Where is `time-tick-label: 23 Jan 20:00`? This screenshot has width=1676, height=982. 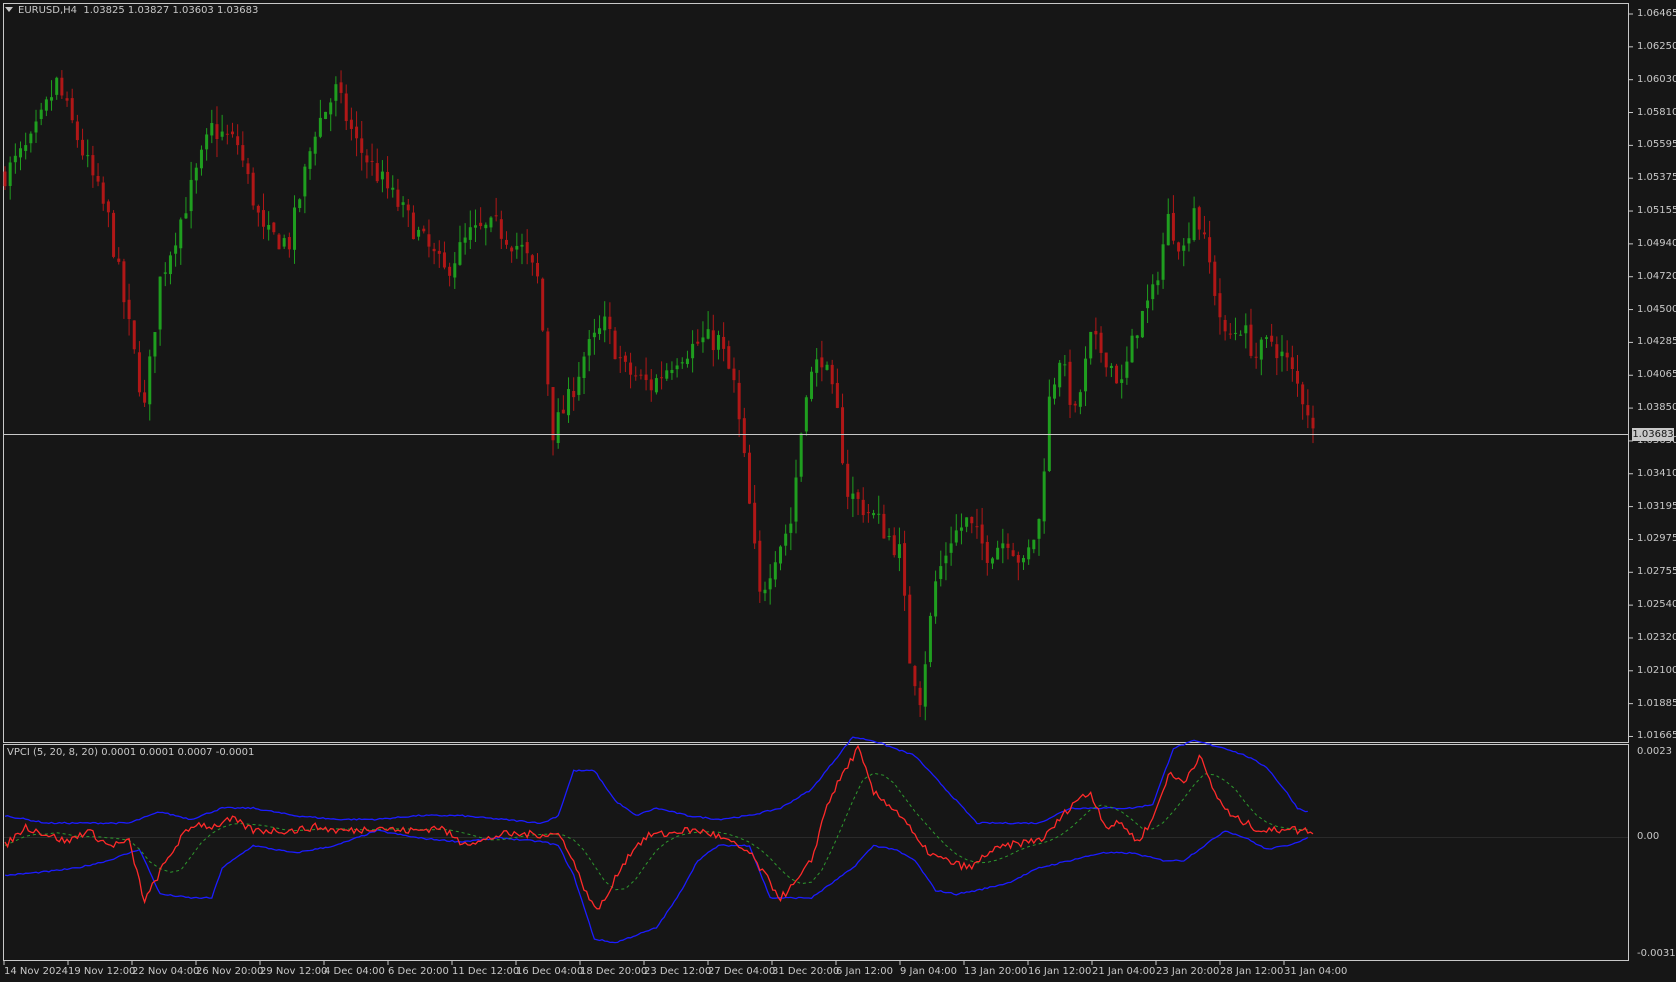
time-tick-label: 23 Jan 20:00 is located at coordinates (1188, 971).